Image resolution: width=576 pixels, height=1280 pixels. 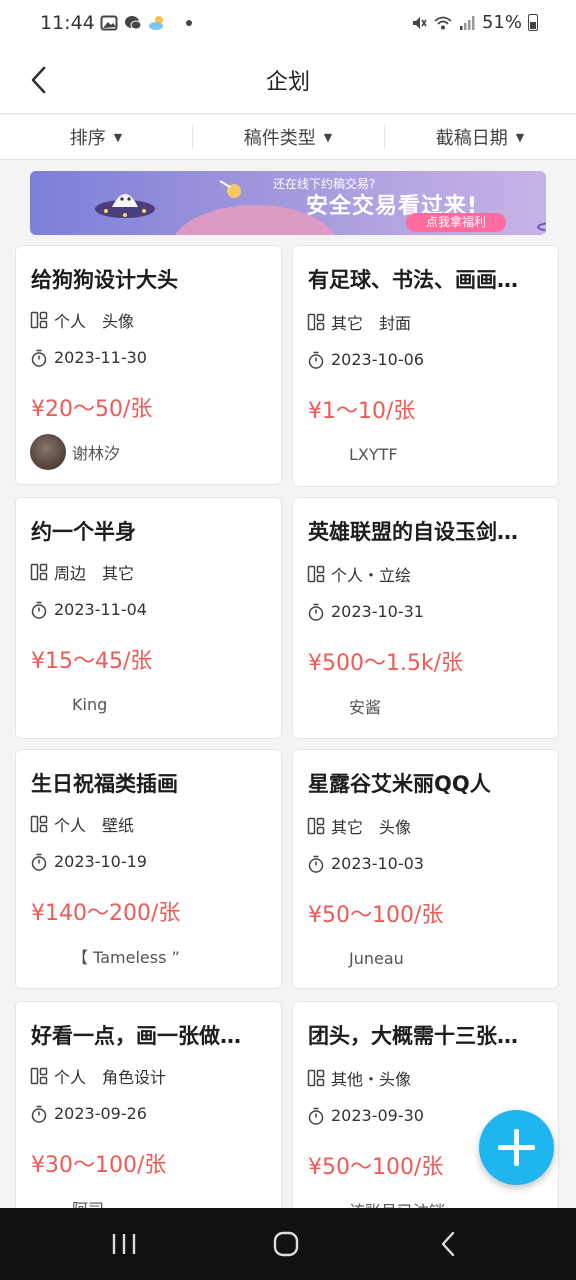 What do you see at coordinates (134, 1077) in the screenshot?
I see `card-type-secondary: 角色设计` at bounding box center [134, 1077].